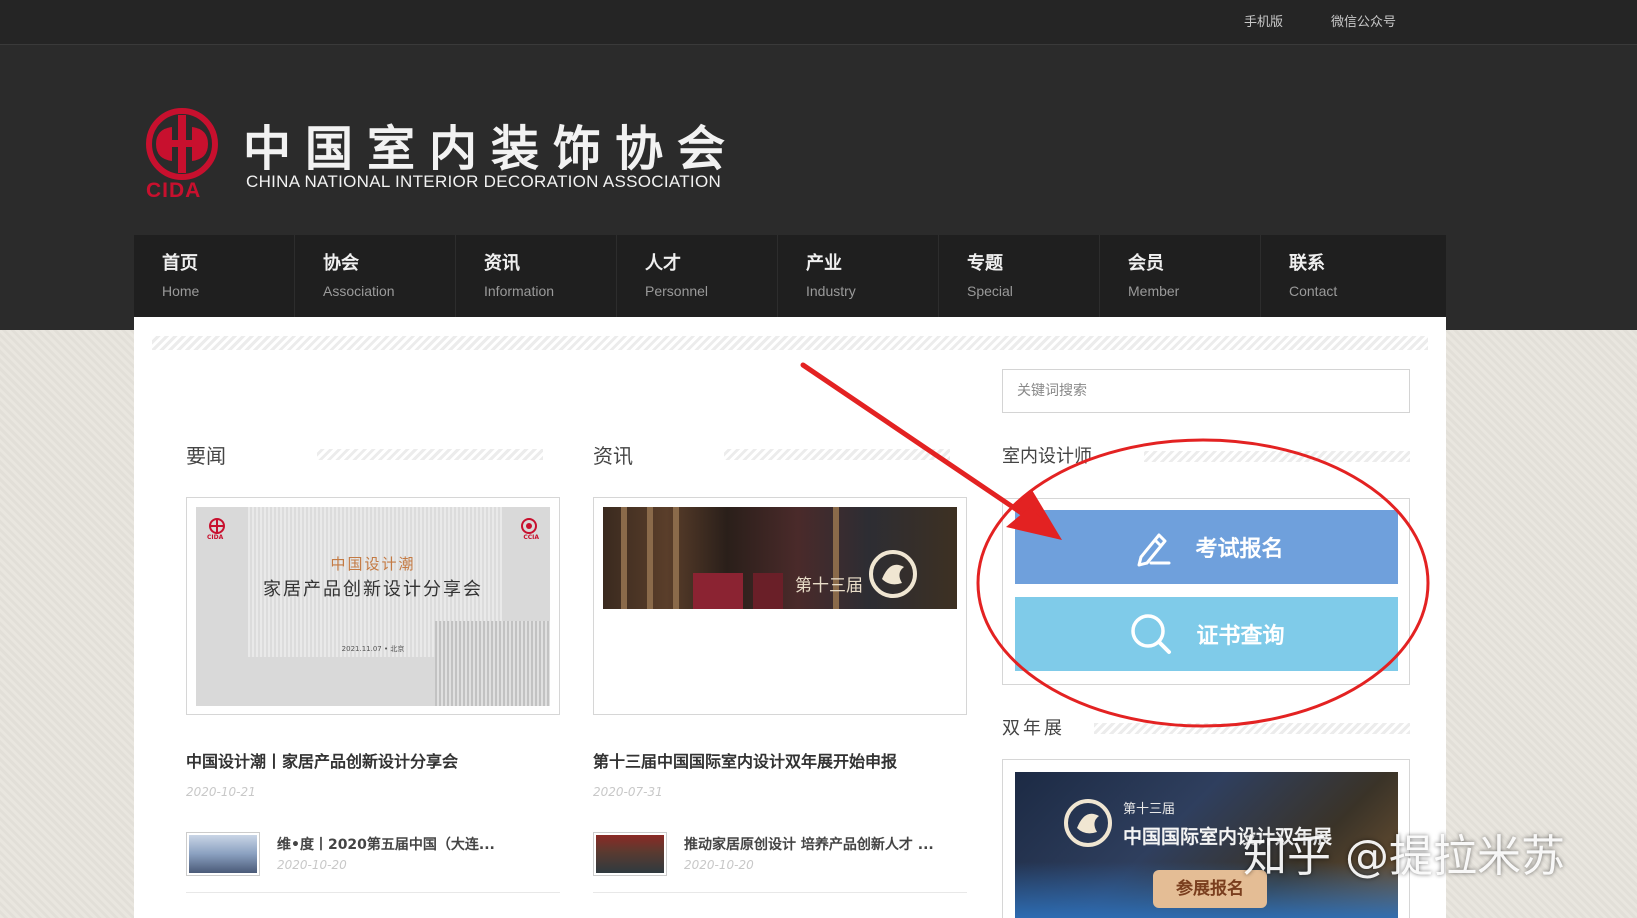  I want to click on mobile-version-link: 手机版, so click(1263, 20).